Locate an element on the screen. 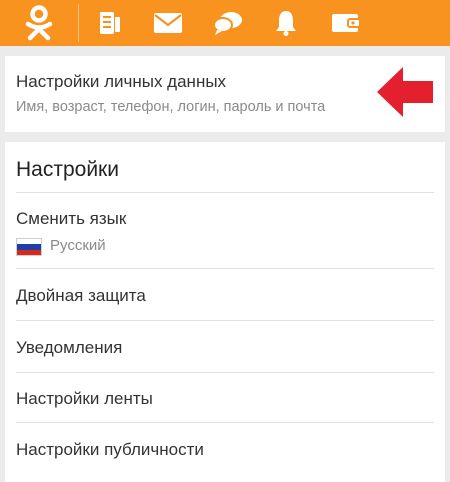 The width and height of the screenshot is (450, 482). russia-flag-icon is located at coordinates (29, 247).